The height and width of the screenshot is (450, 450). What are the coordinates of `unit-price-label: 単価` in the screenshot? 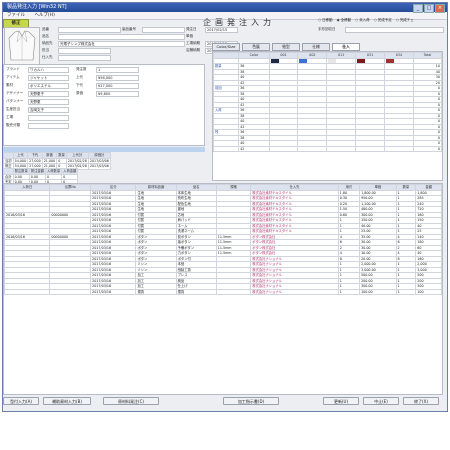 It's located at (189, 36).